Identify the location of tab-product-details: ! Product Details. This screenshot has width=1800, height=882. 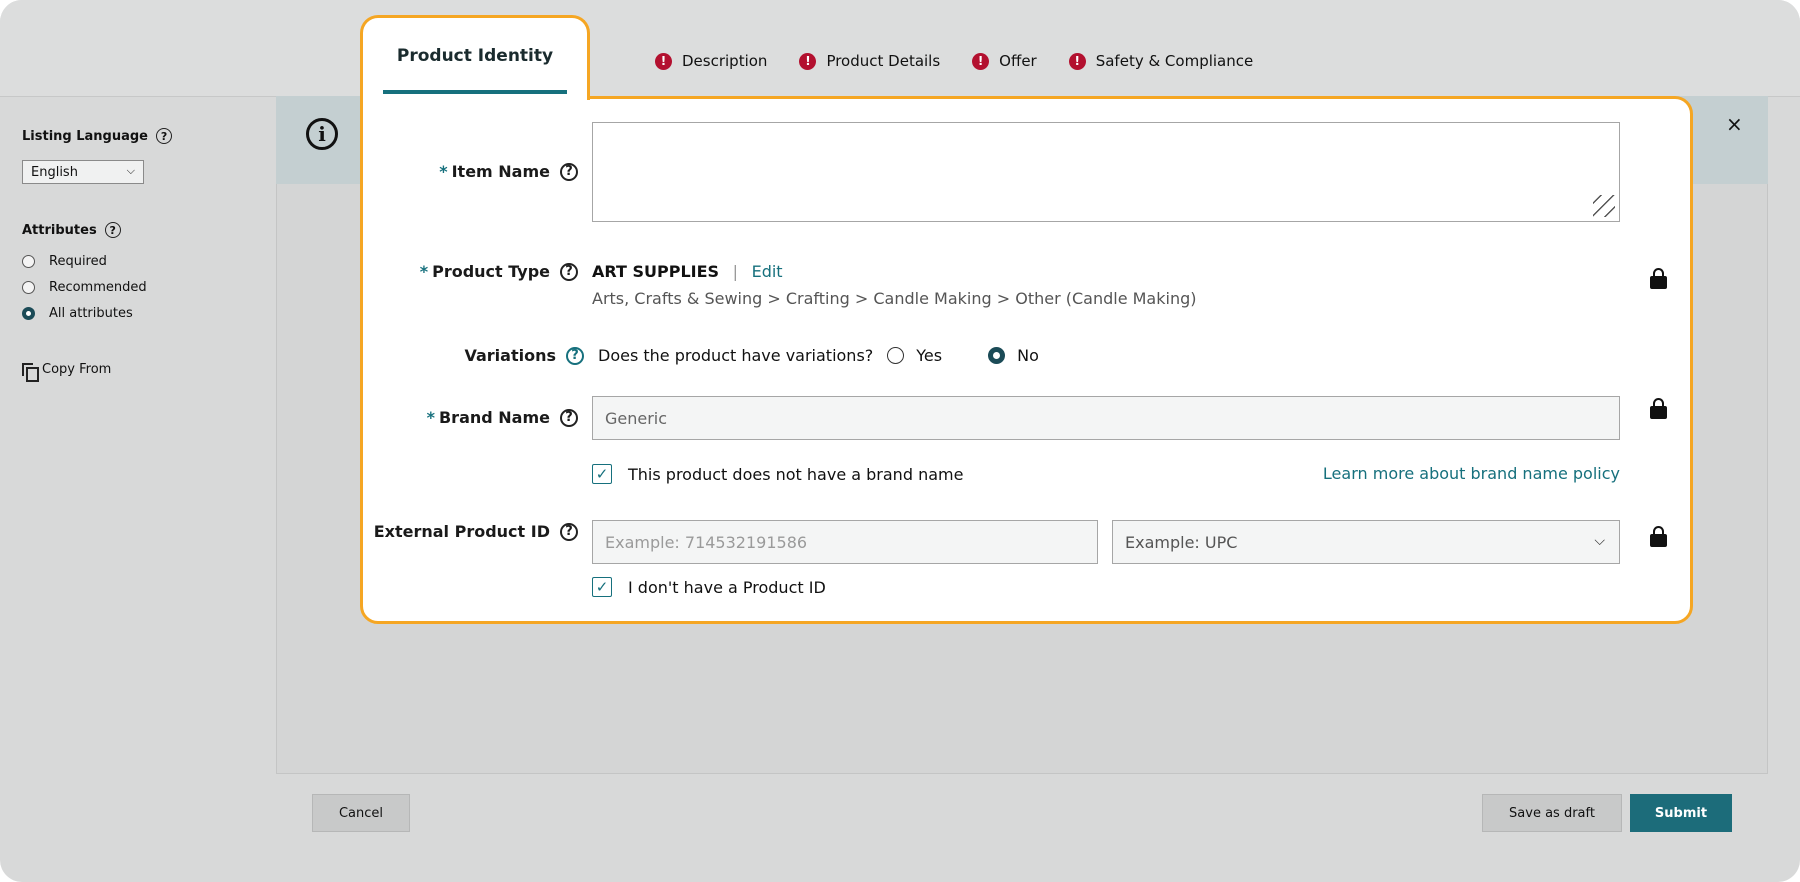
(869, 61).